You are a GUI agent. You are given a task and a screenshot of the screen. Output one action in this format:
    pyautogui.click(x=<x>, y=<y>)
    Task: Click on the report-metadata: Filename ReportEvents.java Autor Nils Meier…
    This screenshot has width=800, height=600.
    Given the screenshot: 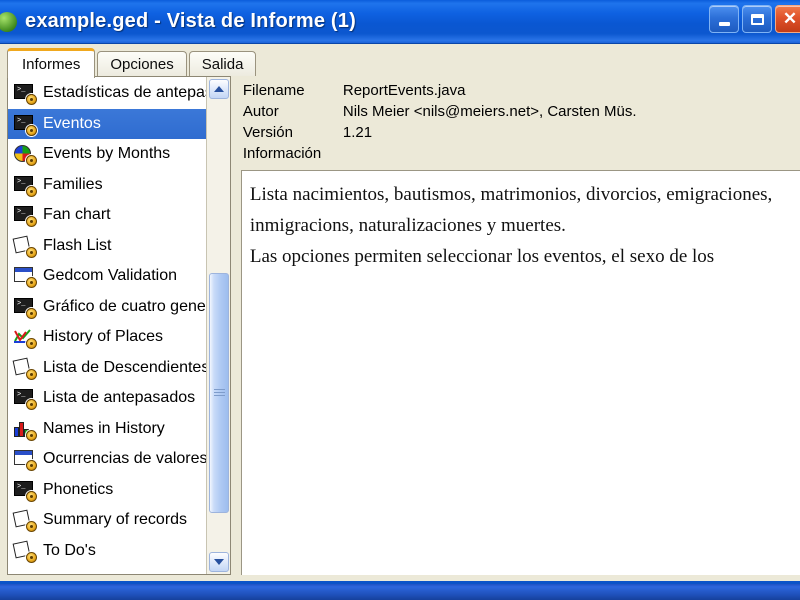 What is the action you would take?
    pyautogui.click(x=520, y=123)
    